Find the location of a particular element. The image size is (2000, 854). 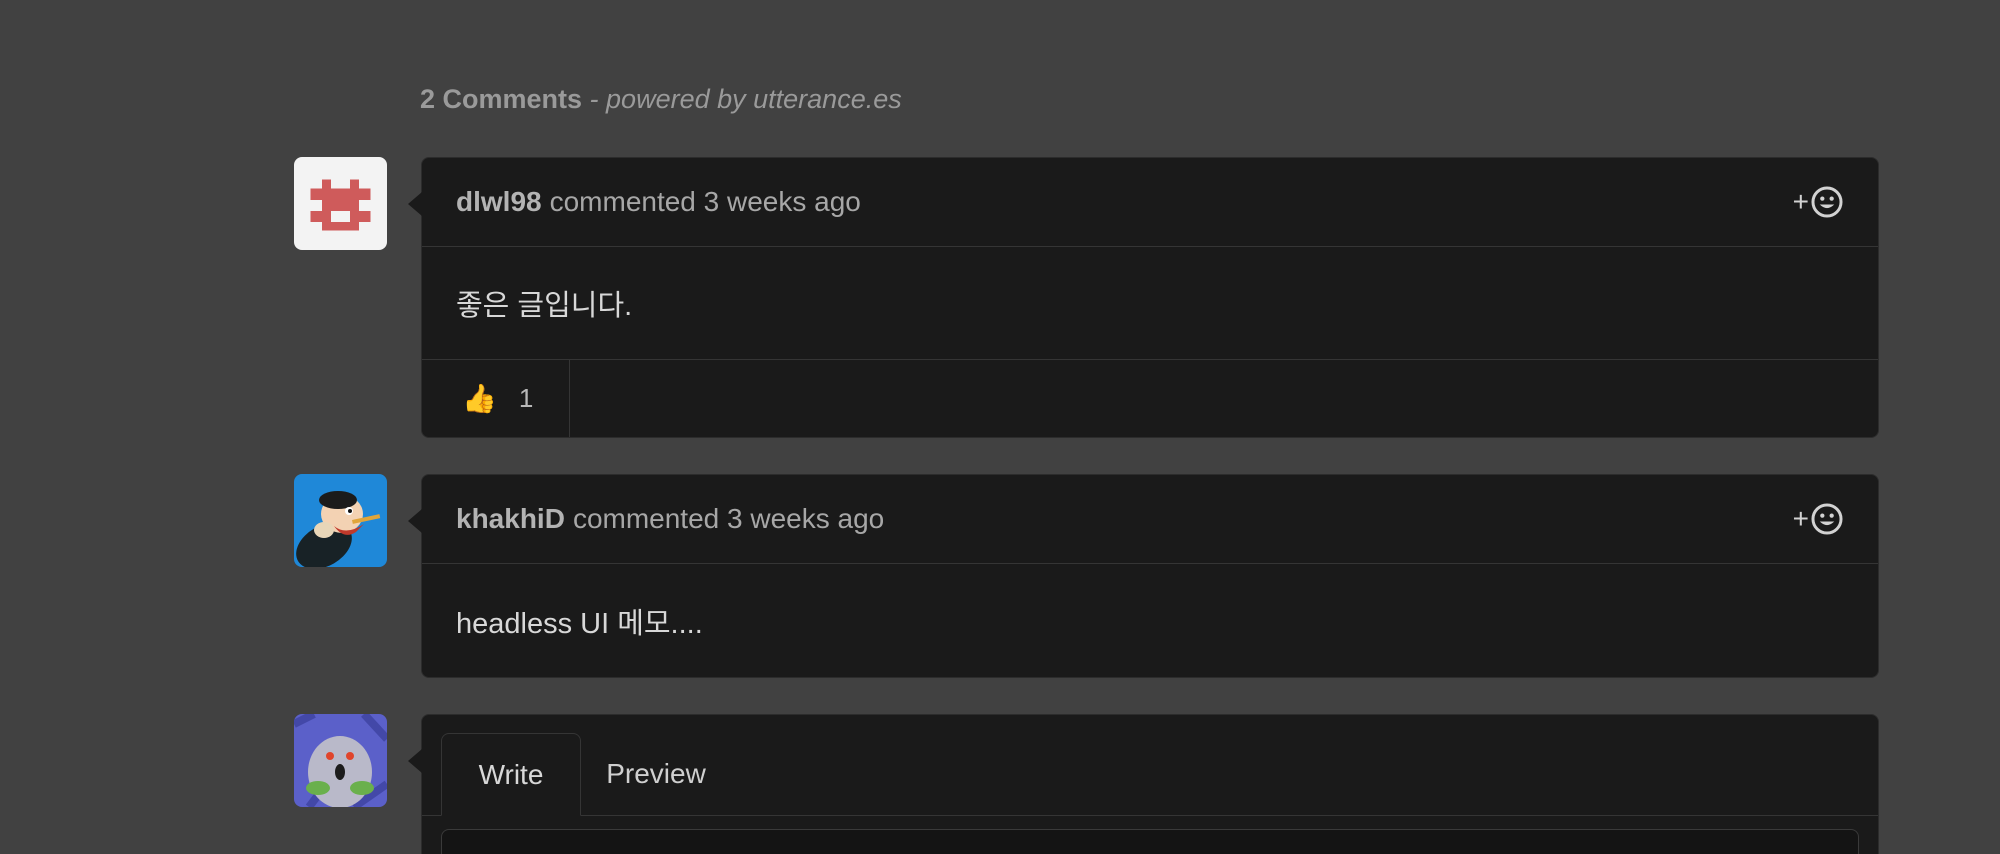

reaction-count: 1 is located at coordinates (526, 398).